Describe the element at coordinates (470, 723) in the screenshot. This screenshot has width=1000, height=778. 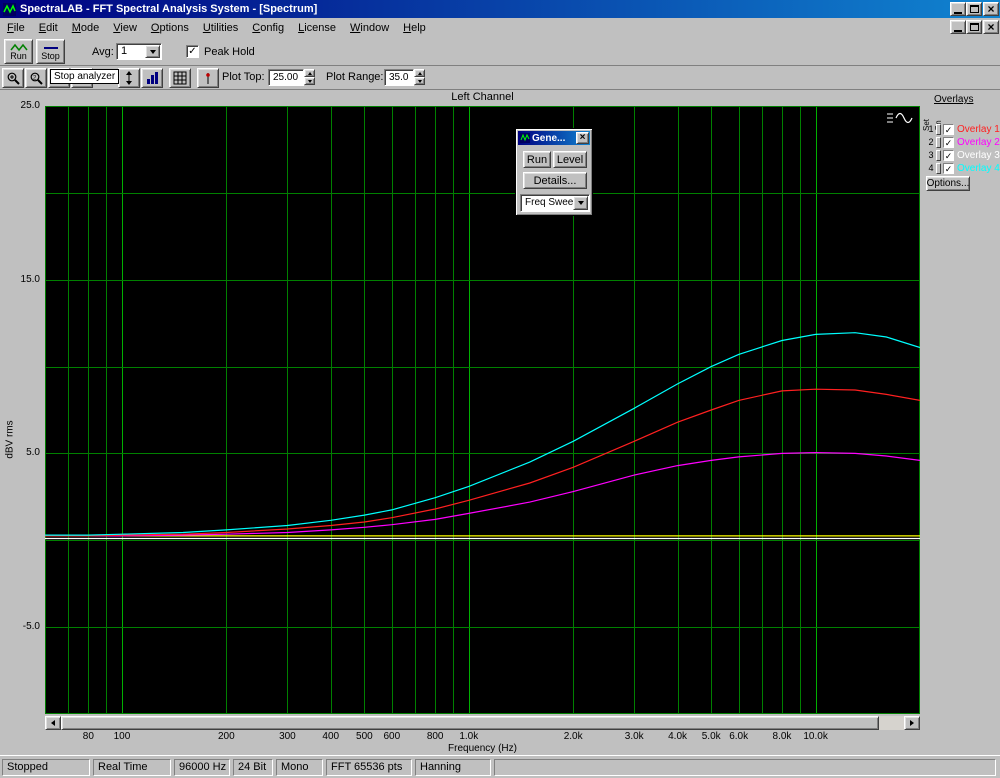
I see `scrollbar-thumb` at that location.